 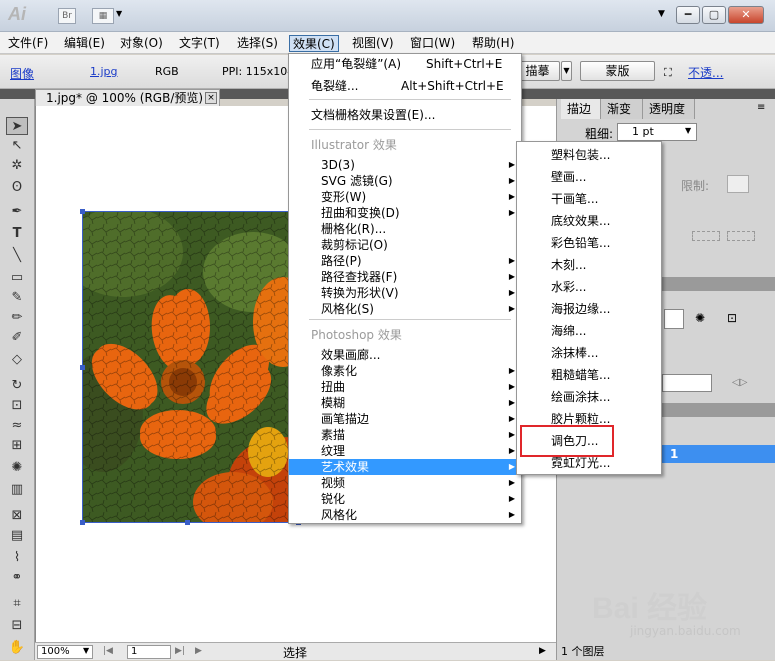 What do you see at coordinates (17, 360) in the screenshot?
I see `eraser-tool-icon: ◇` at bounding box center [17, 360].